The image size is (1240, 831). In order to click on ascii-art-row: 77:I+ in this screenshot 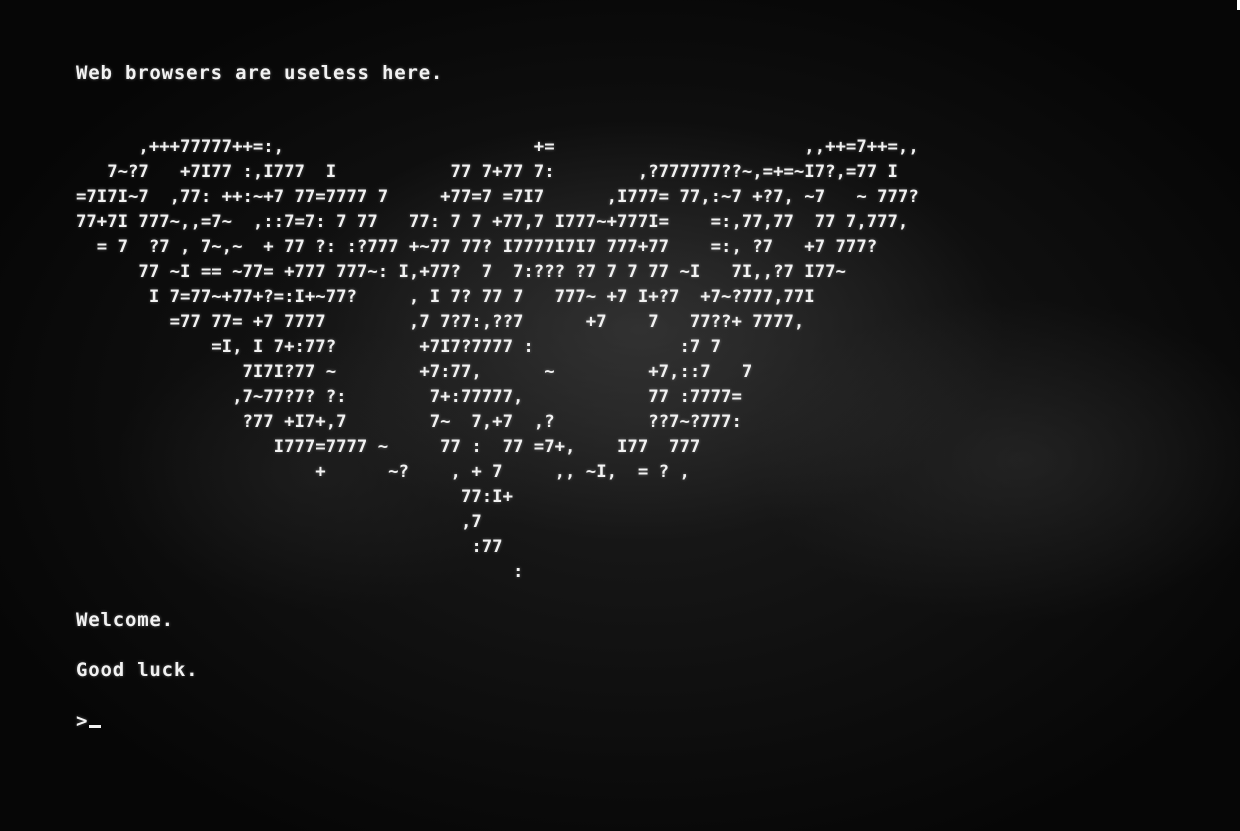, I will do `click(294, 497)`.